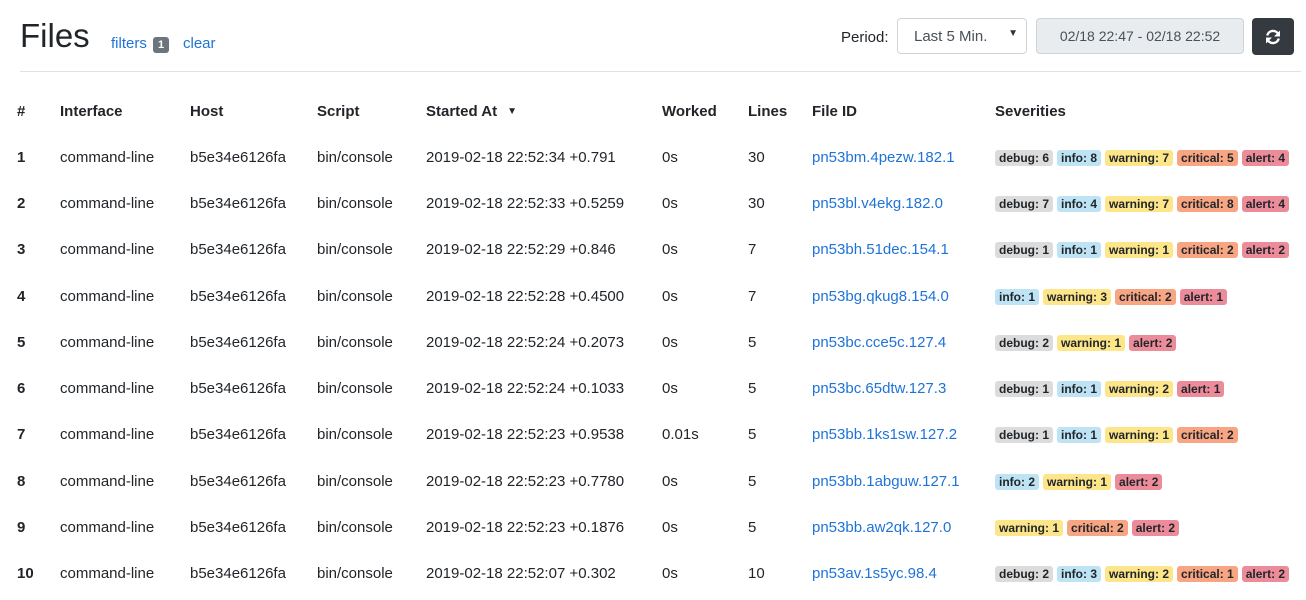 This screenshot has width=1306, height=600. What do you see at coordinates (880, 249) in the screenshot?
I see `file-id-link: pn53bh.51dec.154.1` at bounding box center [880, 249].